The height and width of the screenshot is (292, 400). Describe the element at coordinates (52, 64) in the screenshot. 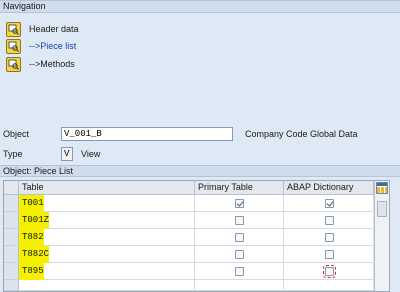

I see `nav-item-label: -->Methods` at that location.